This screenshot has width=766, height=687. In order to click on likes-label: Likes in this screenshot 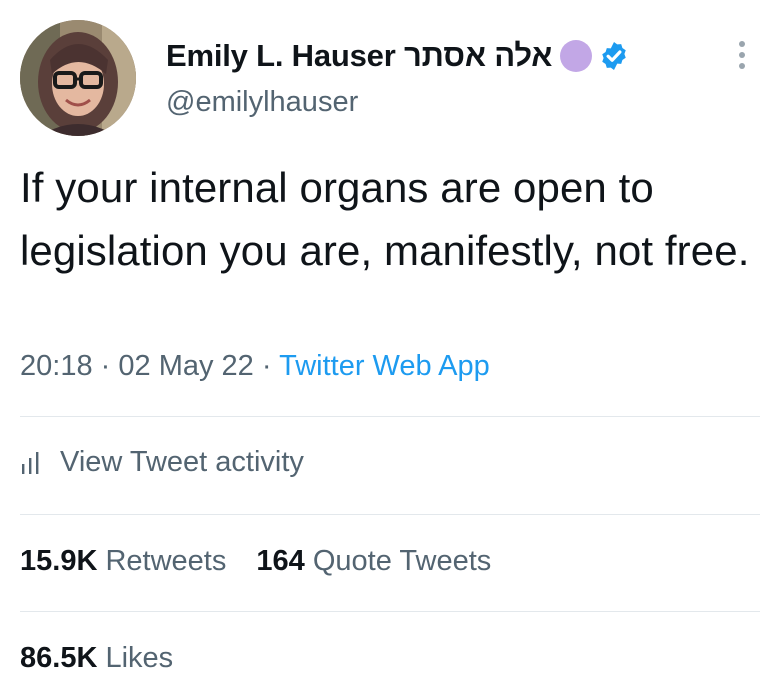, I will do `click(139, 658)`.